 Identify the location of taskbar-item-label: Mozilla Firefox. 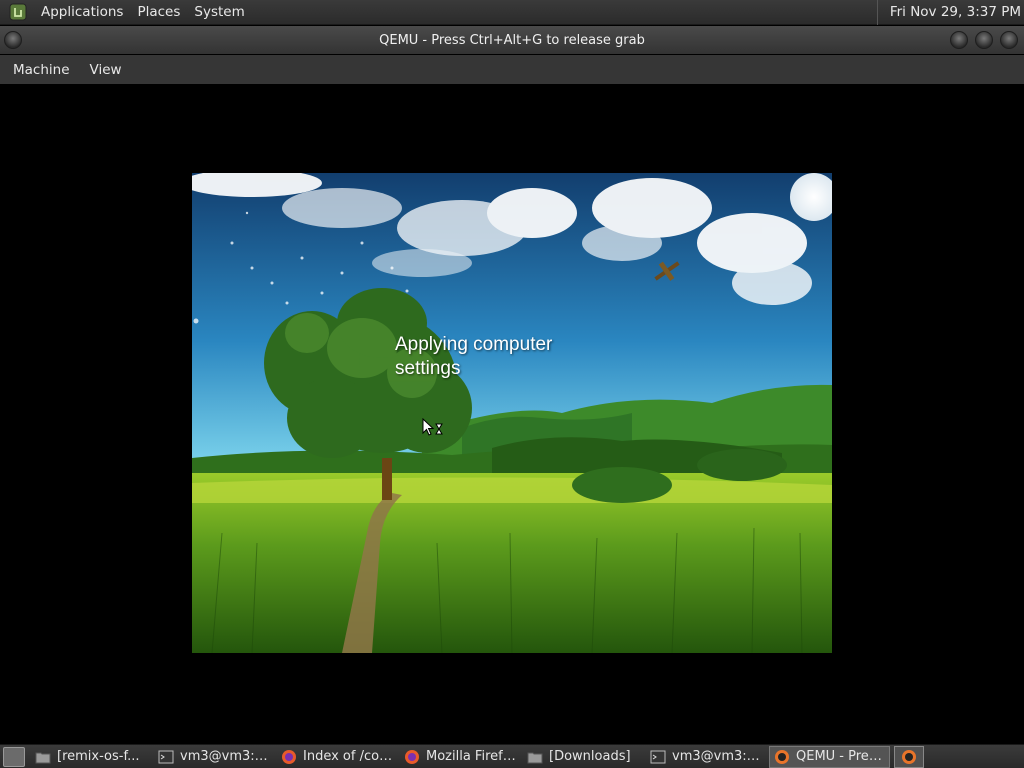
(471, 756).